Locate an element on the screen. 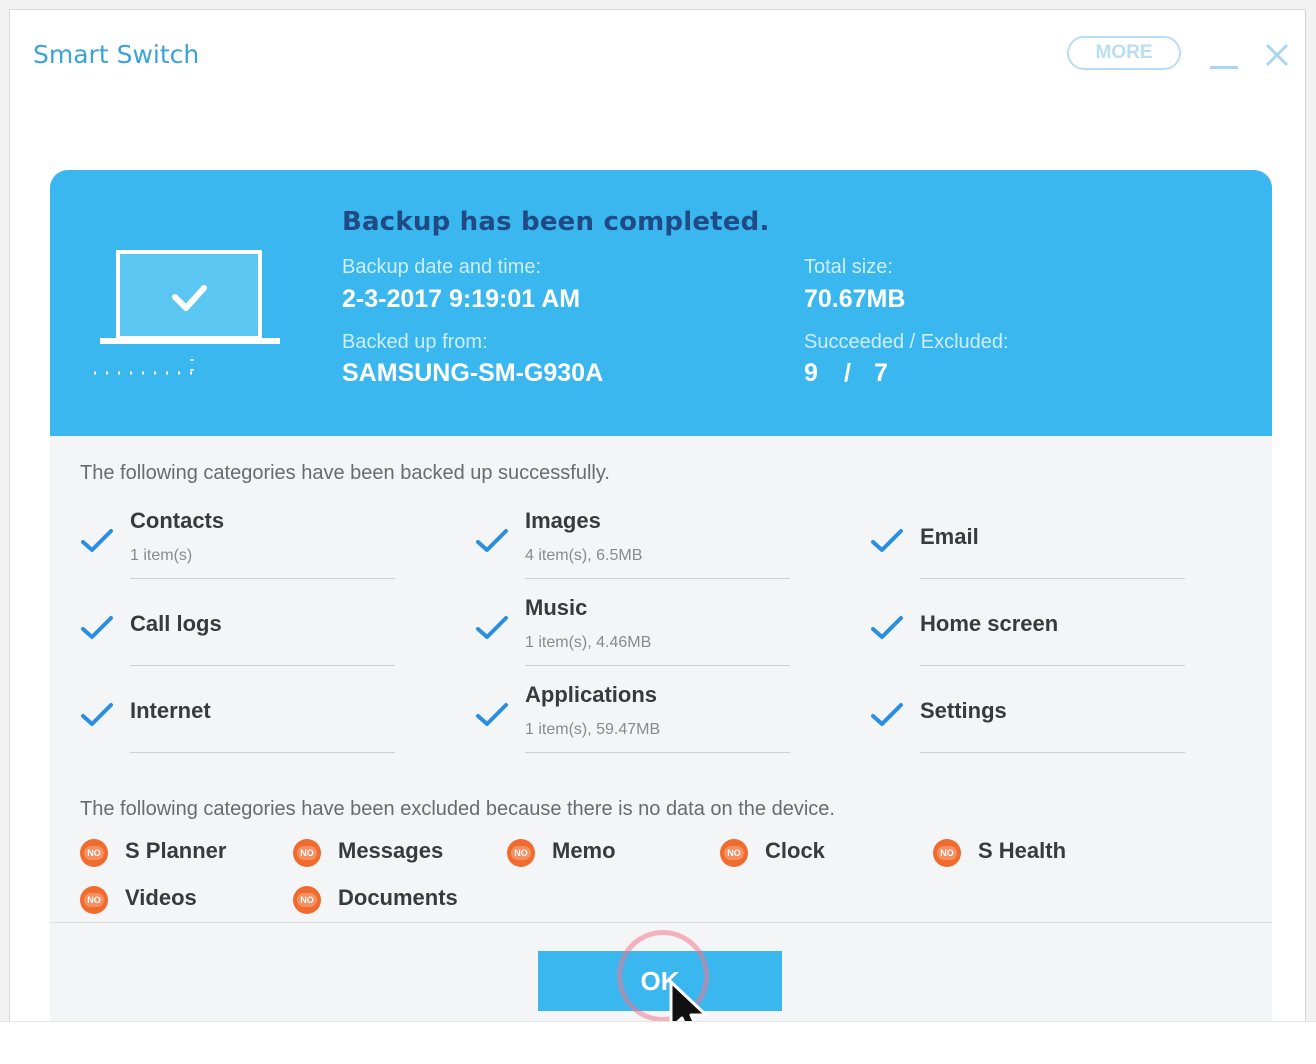  laptop-check-icon is located at coordinates (187, 312).